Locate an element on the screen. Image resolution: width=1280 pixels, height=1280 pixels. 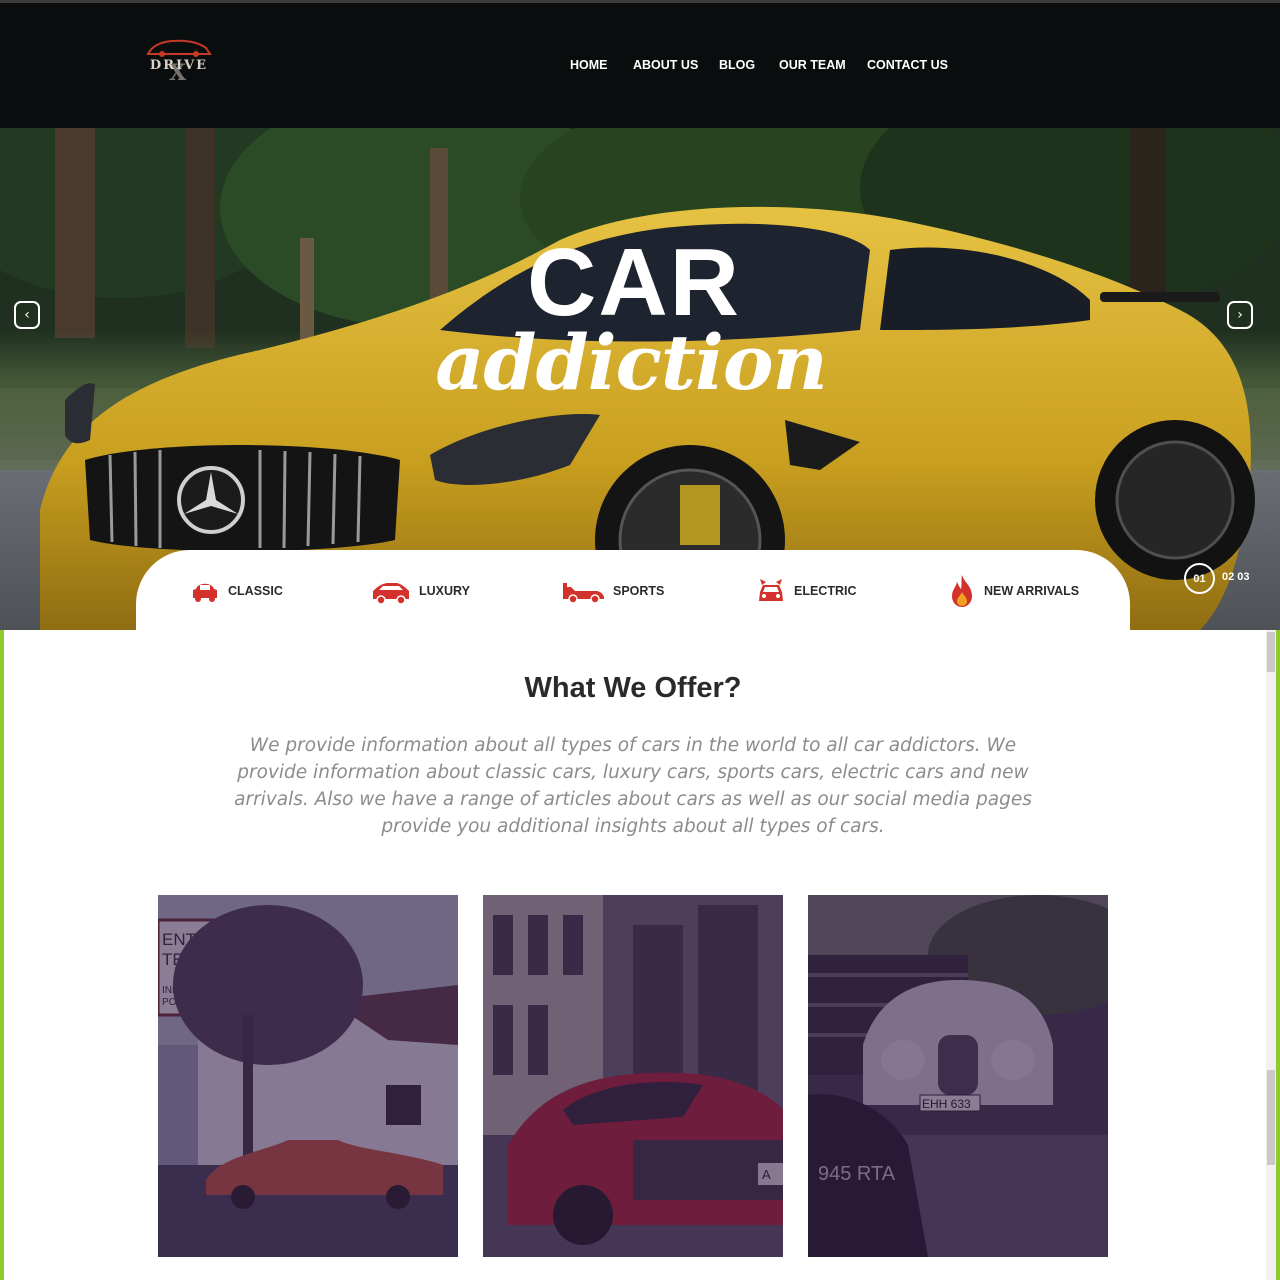
gallery-card-vintage: EHH 633 945 RTA is located at coordinates (958, 1076).